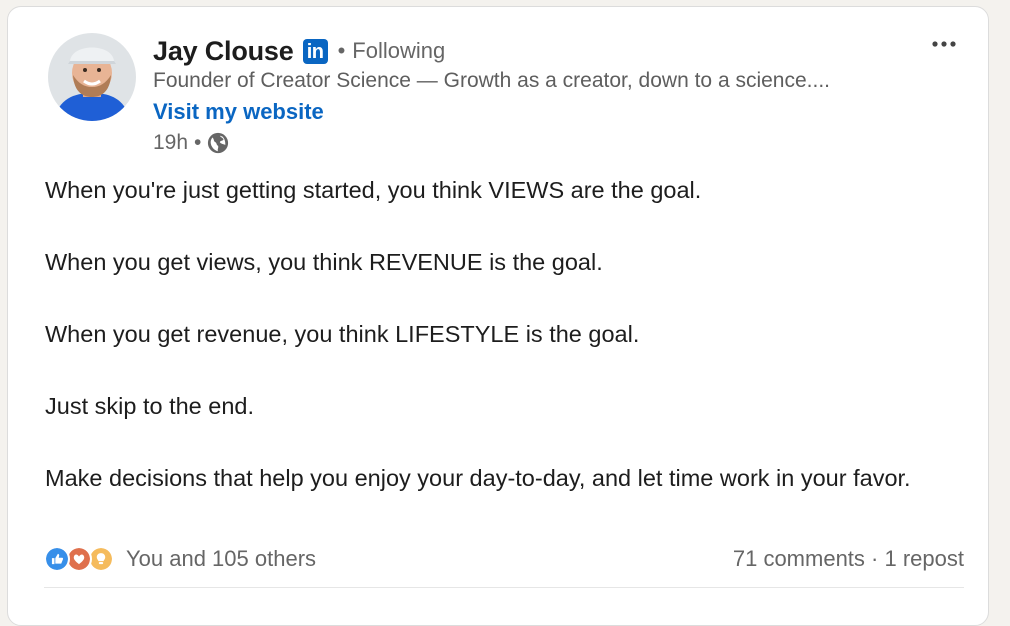 This screenshot has width=1010, height=626. What do you see at coordinates (92, 77) in the screenshot?
I see `author-avatar` at bounding box center [92, 77].